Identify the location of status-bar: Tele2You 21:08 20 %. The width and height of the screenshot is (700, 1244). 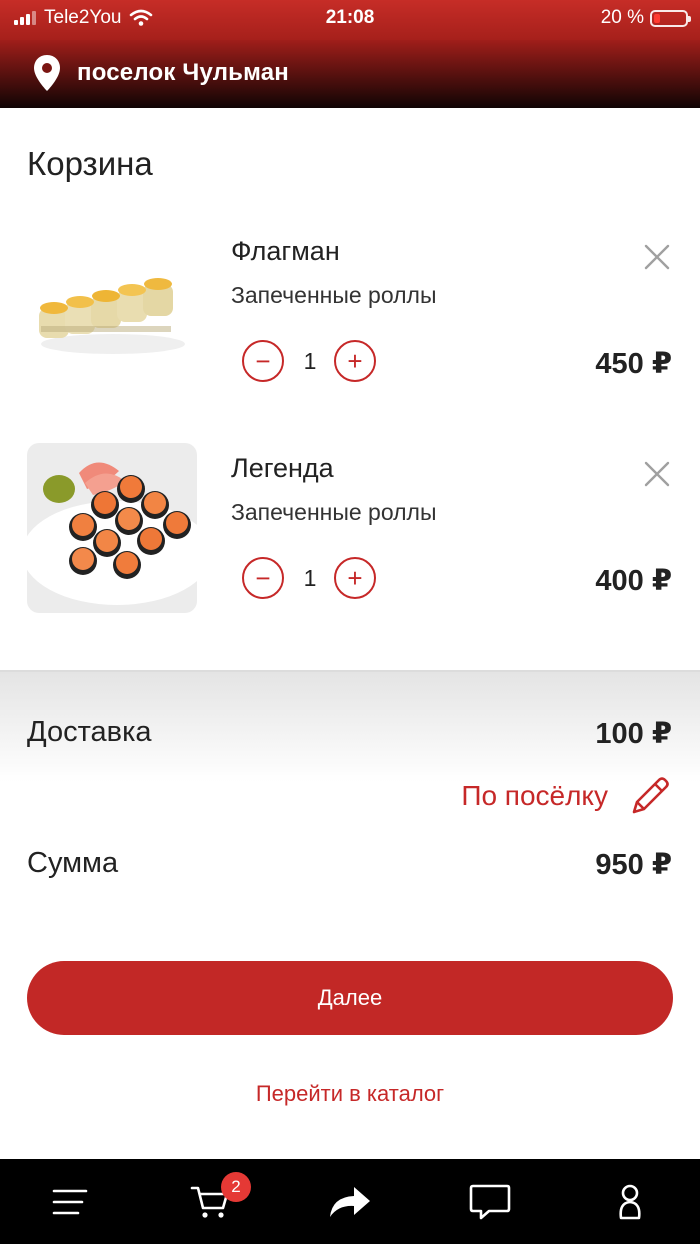
(350, 20).